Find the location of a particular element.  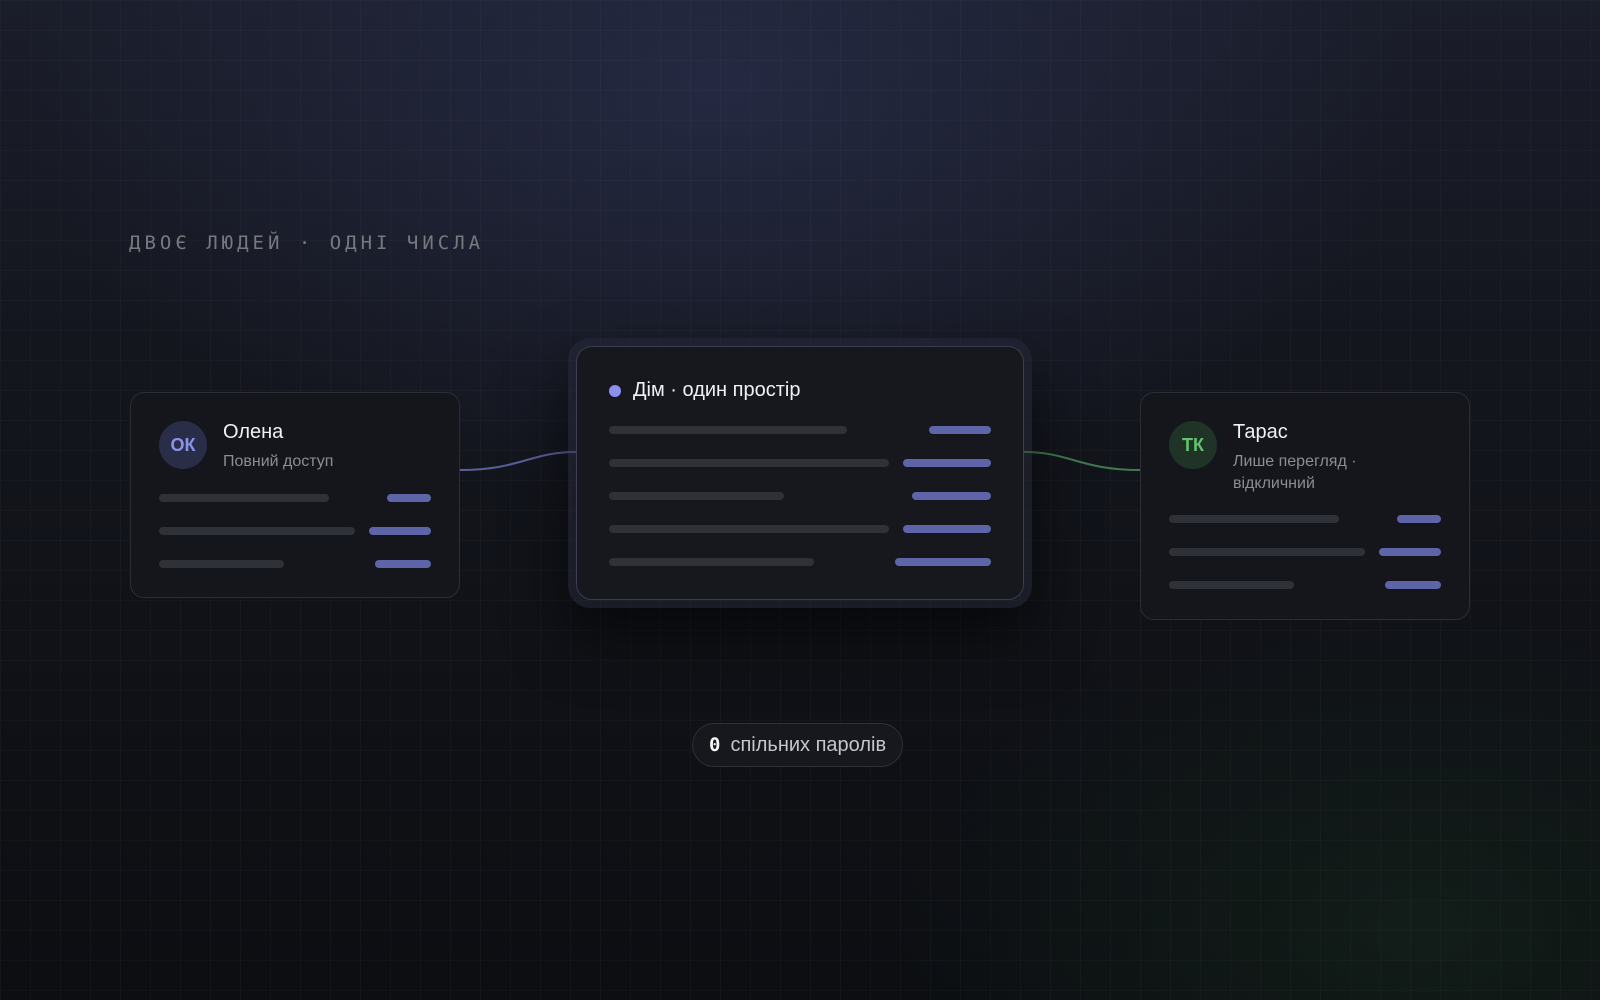

space-title: Дім · один простір is located at coordinates (717, 390).